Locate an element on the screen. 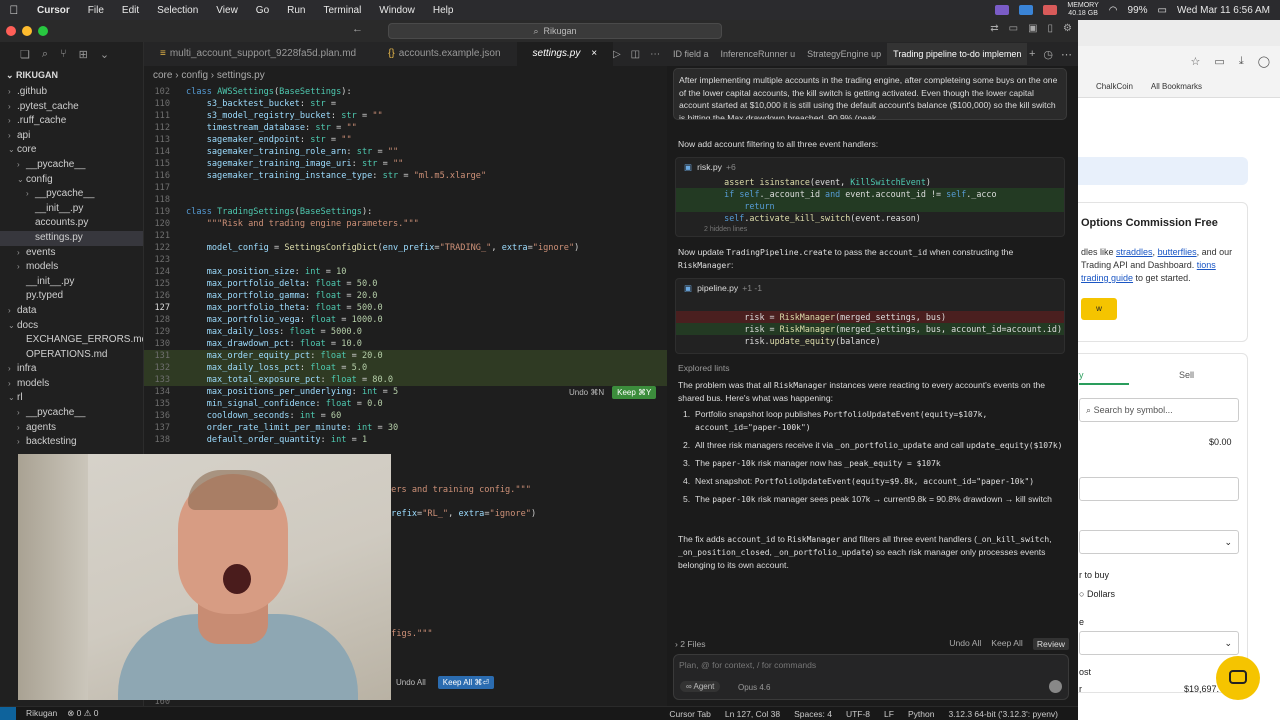  keep-all-button: Keep All ⌘⏎ is located at coordinates (466, 682).